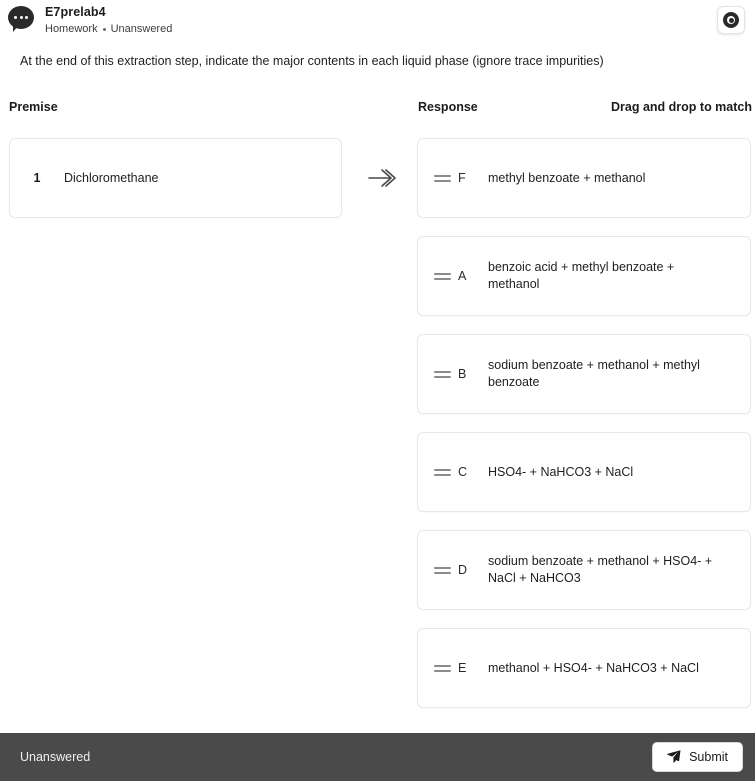  Describe the element at coordinates (462, 668) in the screenshot. I see `response-letter: E` at that location.